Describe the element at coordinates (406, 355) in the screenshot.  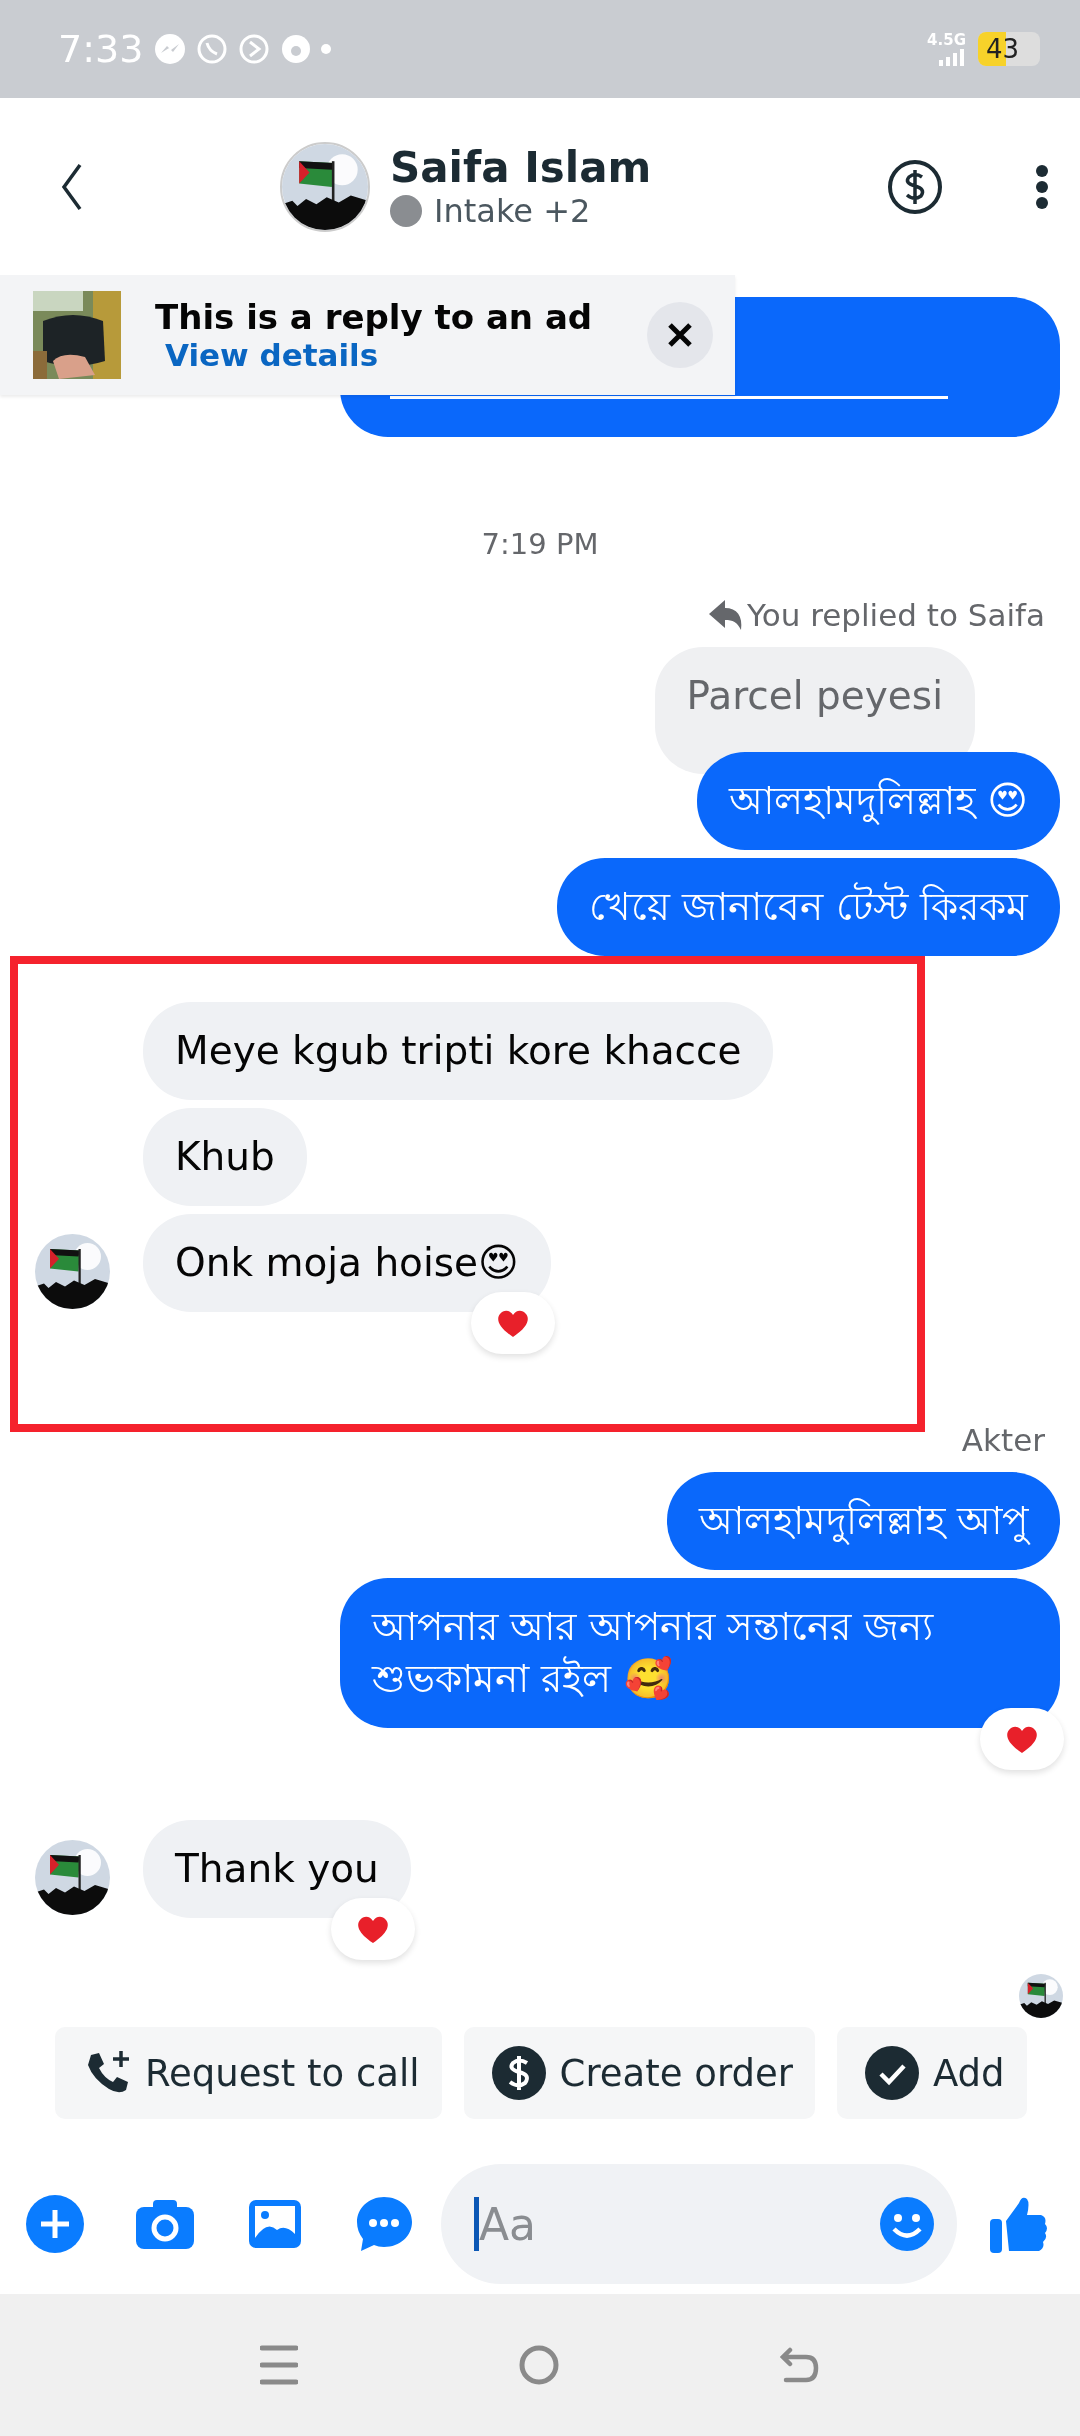
I see `view-details-link: View details` at that location.